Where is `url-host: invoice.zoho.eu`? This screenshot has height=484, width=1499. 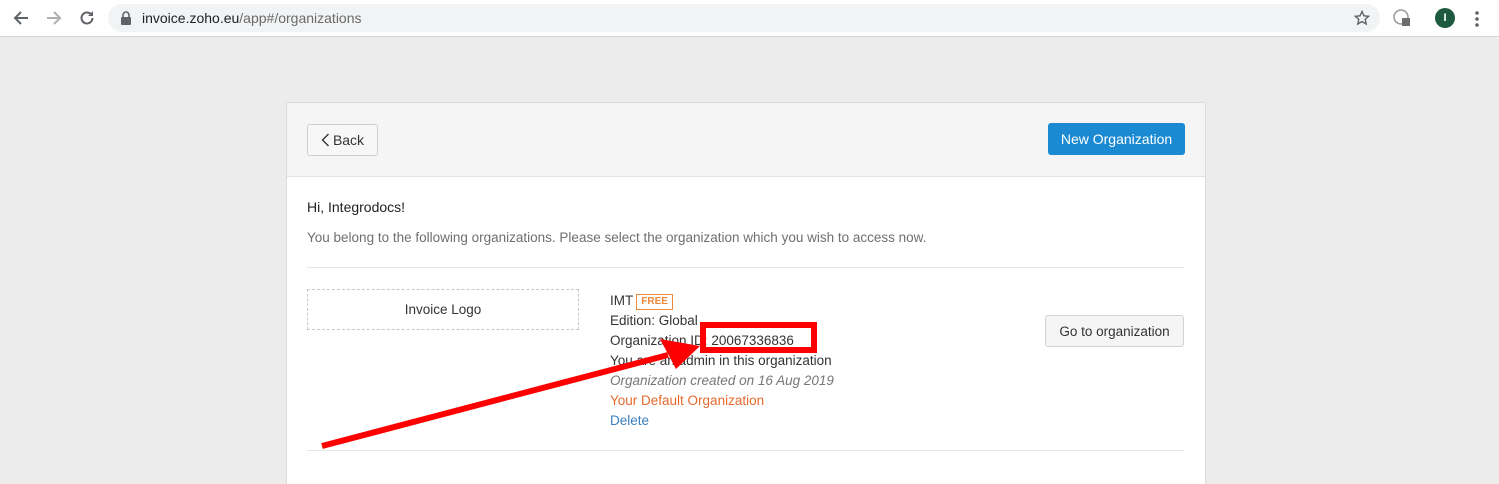 url-host: invoice.zoho.eu is located at coordinates (191, 18).